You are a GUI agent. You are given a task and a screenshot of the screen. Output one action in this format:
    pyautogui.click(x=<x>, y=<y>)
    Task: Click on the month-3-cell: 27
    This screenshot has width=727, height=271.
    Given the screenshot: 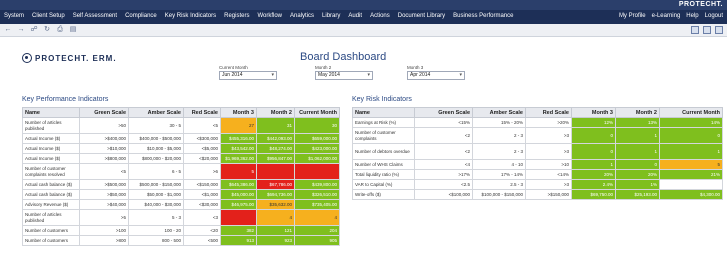 What is the action you would take?
    pyautogui.click(x=238, y=125)
    